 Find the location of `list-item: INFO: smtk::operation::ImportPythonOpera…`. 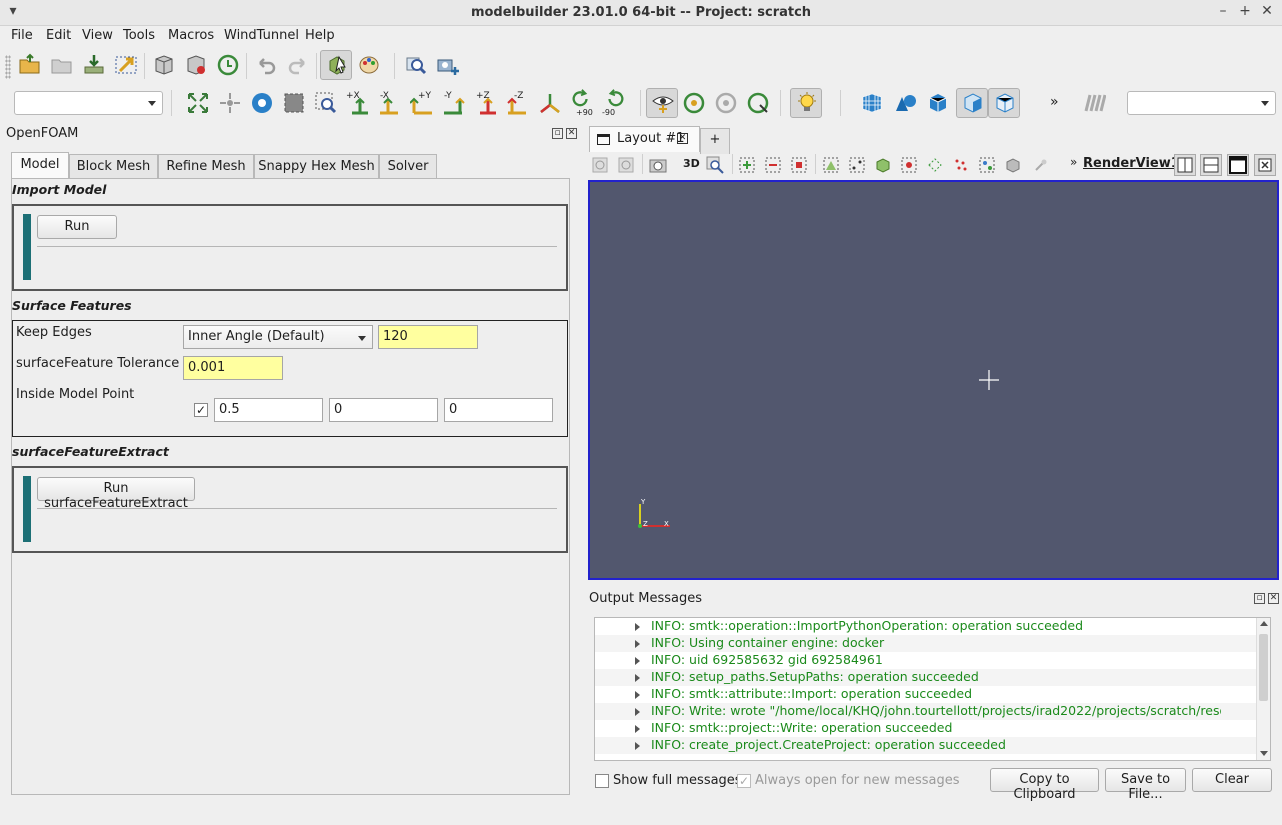

list-item: INFO: smtk::operation::ImportPythonOpera… is located at coordinates (926, 626).